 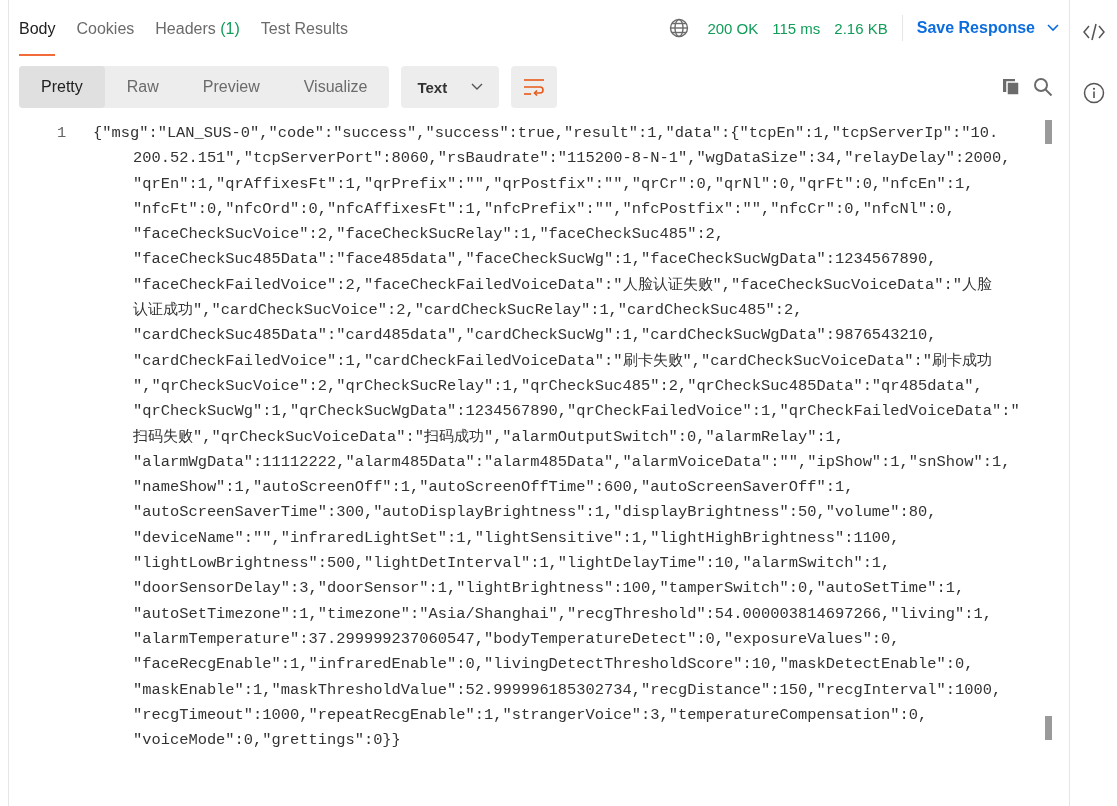 I want to click on code-line: "nfcFt":0,"nfcOrd":0,"nfcAffixesFt":1,"nfcPrefix":"","nfcPostfix":"","nfcCr":0,"nfcNl":0,, so click(x=544, y=209).